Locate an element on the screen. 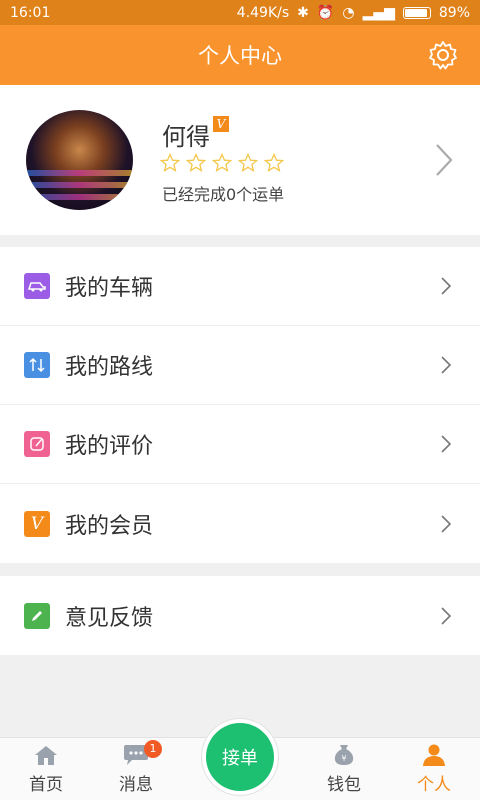 This screenshot has height=800, width=480. accept-order-label: 接单 is located at coordinates (240, 757).